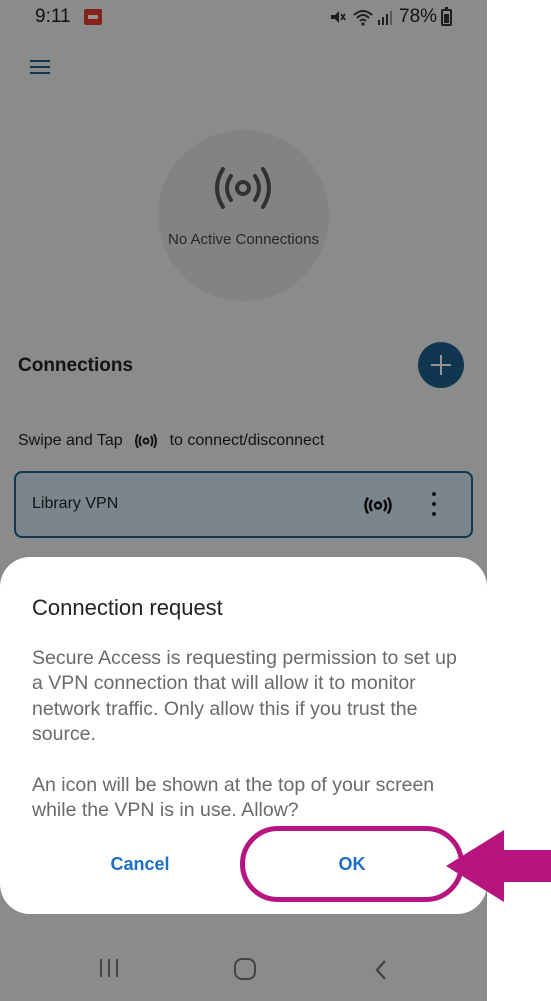  What do you see at coordinates (352, 864) in the screenshot?
I see `ok-highlight-outline` at bounding box center [352, 864].